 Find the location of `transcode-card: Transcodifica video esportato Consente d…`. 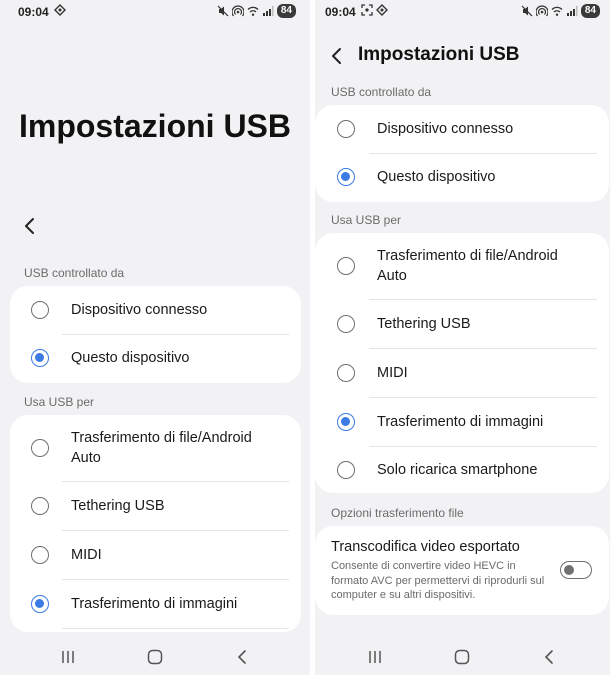

transcode-card: Transcodifica video esportato Consente d… is located at coordinates (462, 570).